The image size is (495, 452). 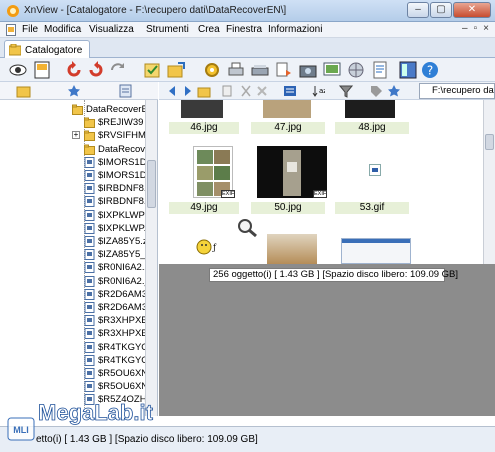 I want to click on rotate-right-icon, so click(x=96, y=70).